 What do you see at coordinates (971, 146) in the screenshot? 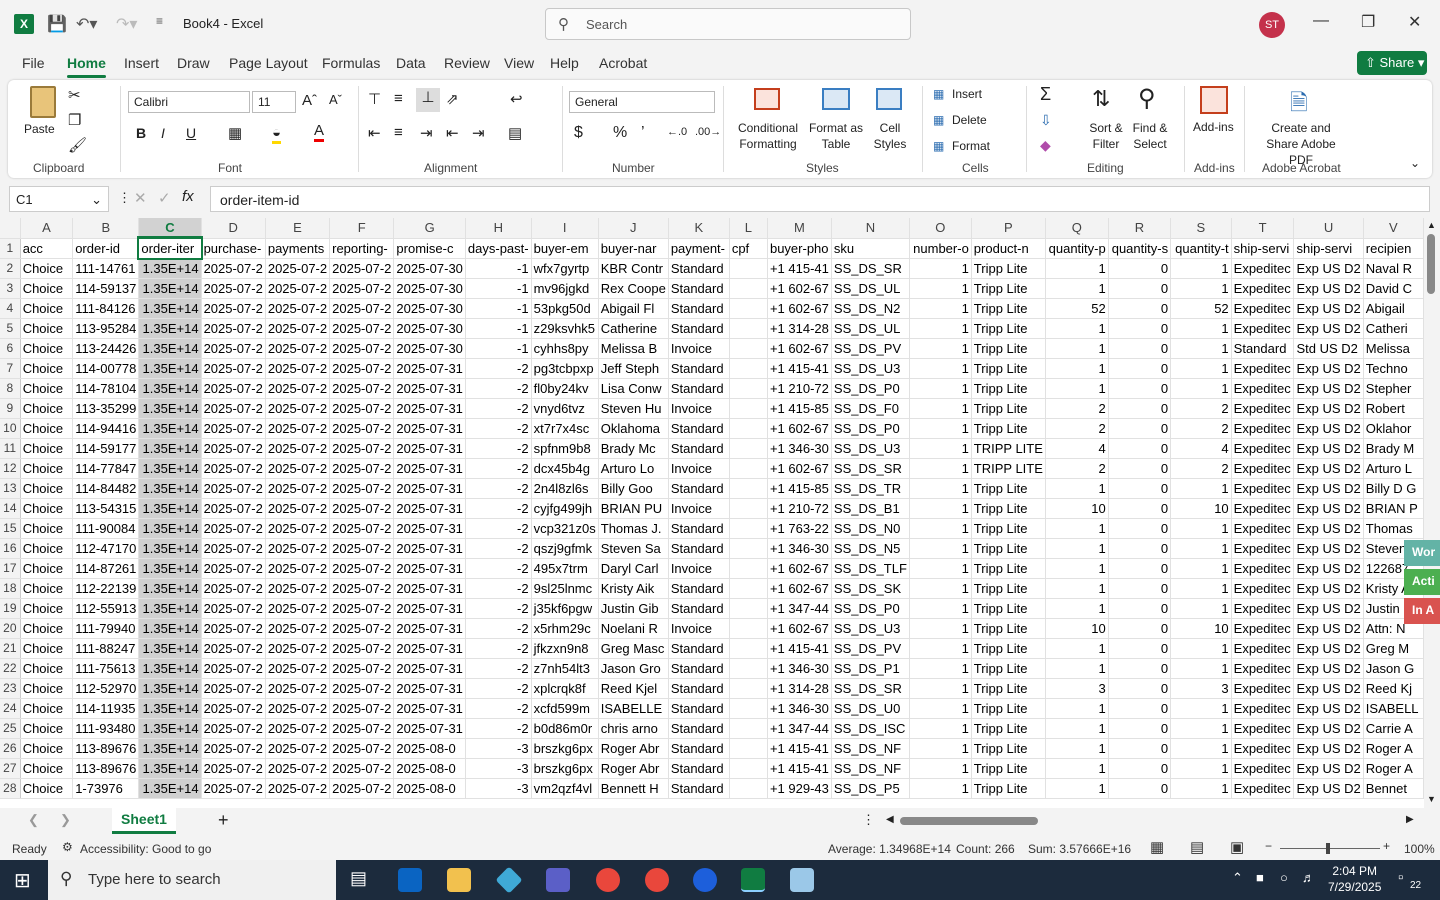
I see `format-cells-button: Format` at bounding box center [971, 146].